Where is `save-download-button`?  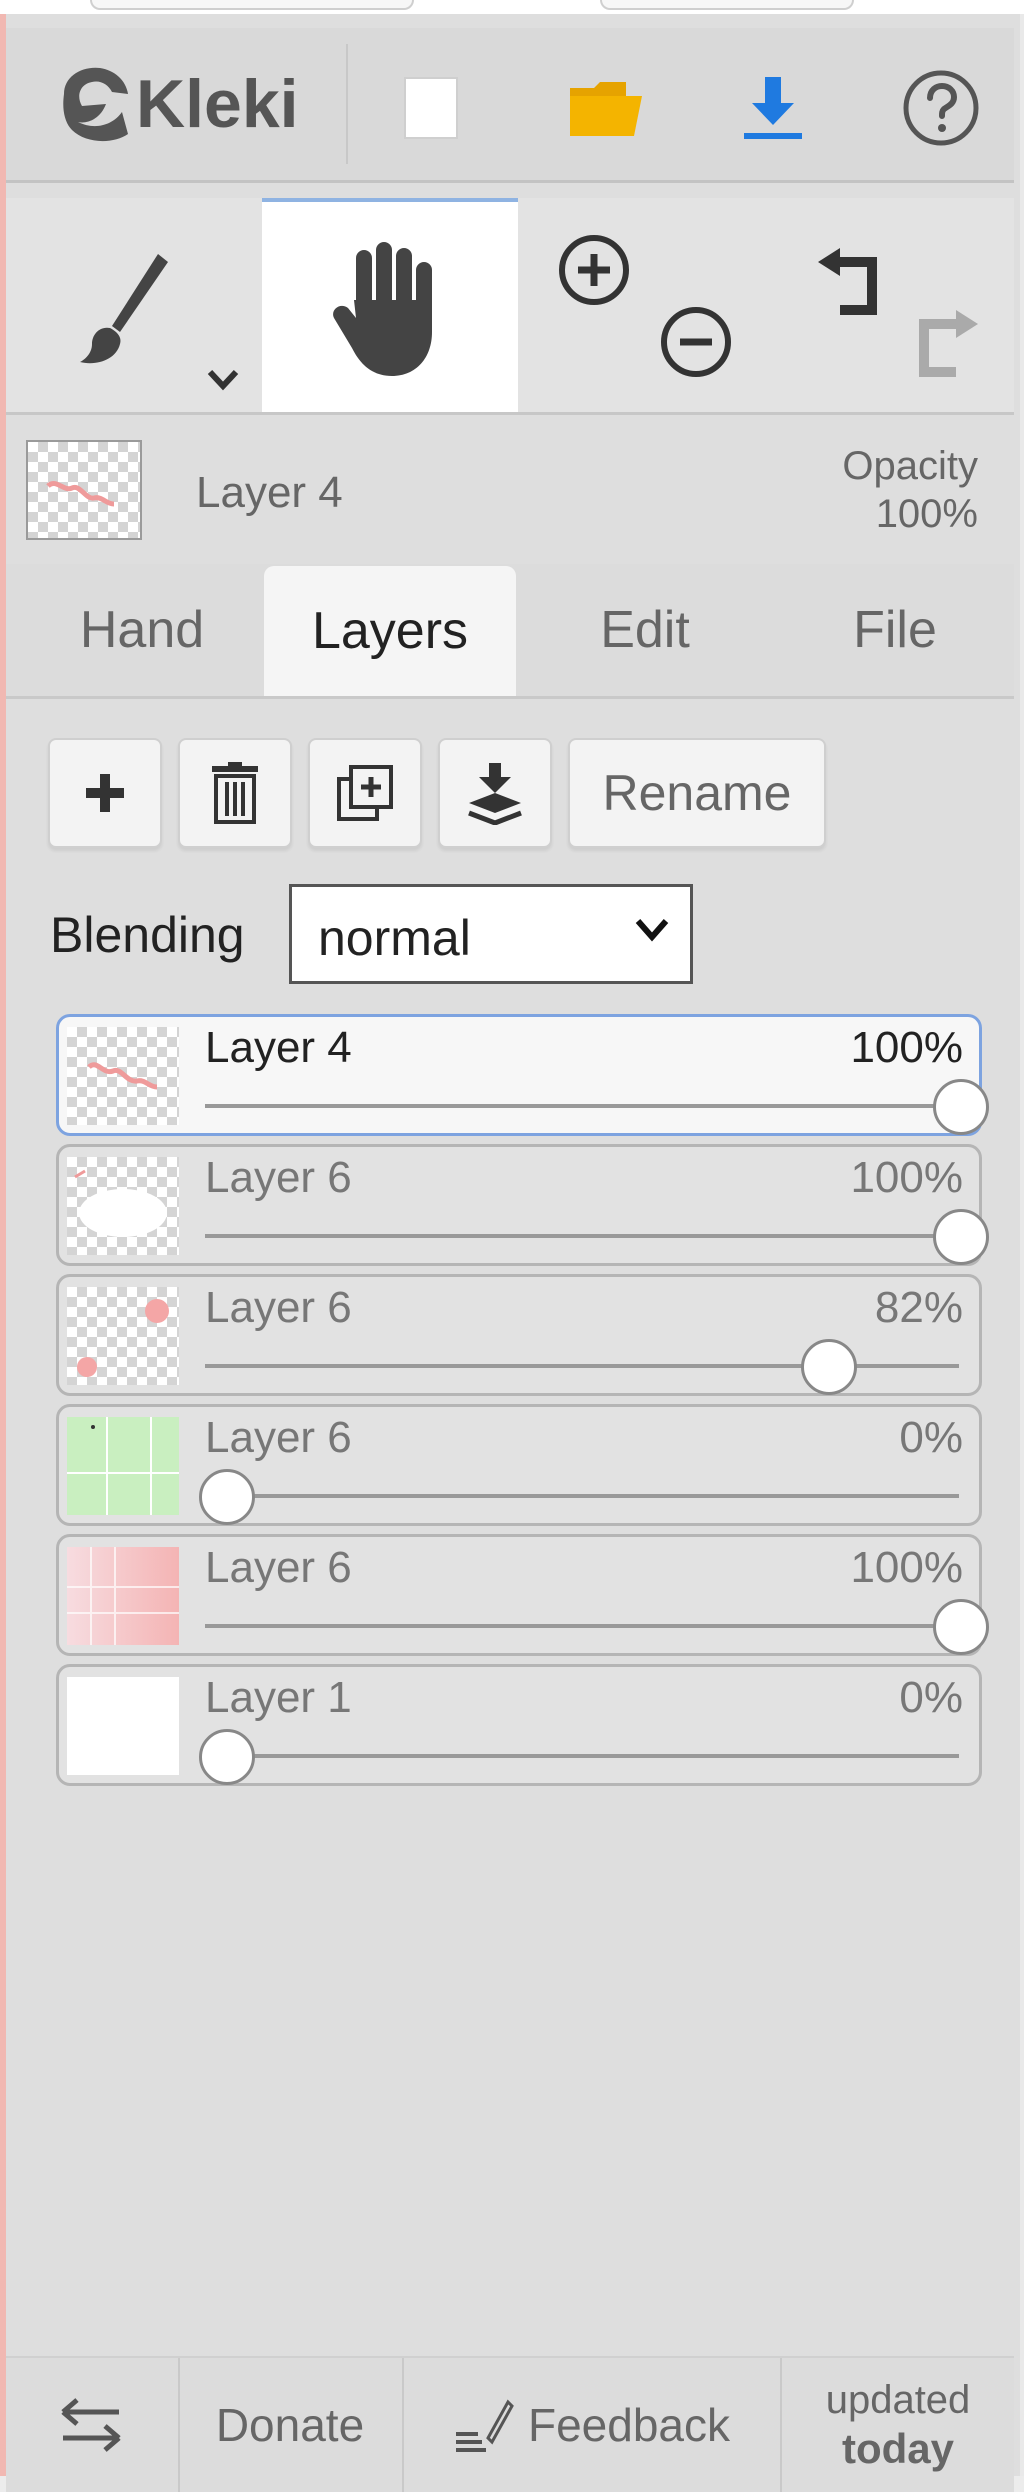 save-download-button is located at coordinates (773, 108).